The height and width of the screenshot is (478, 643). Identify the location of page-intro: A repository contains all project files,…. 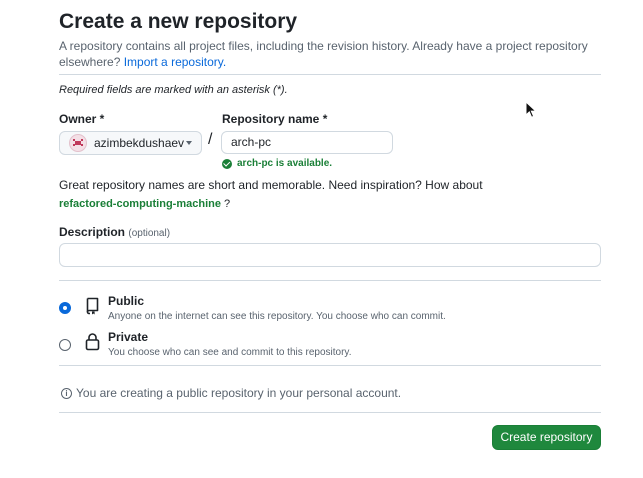
(329, 54).